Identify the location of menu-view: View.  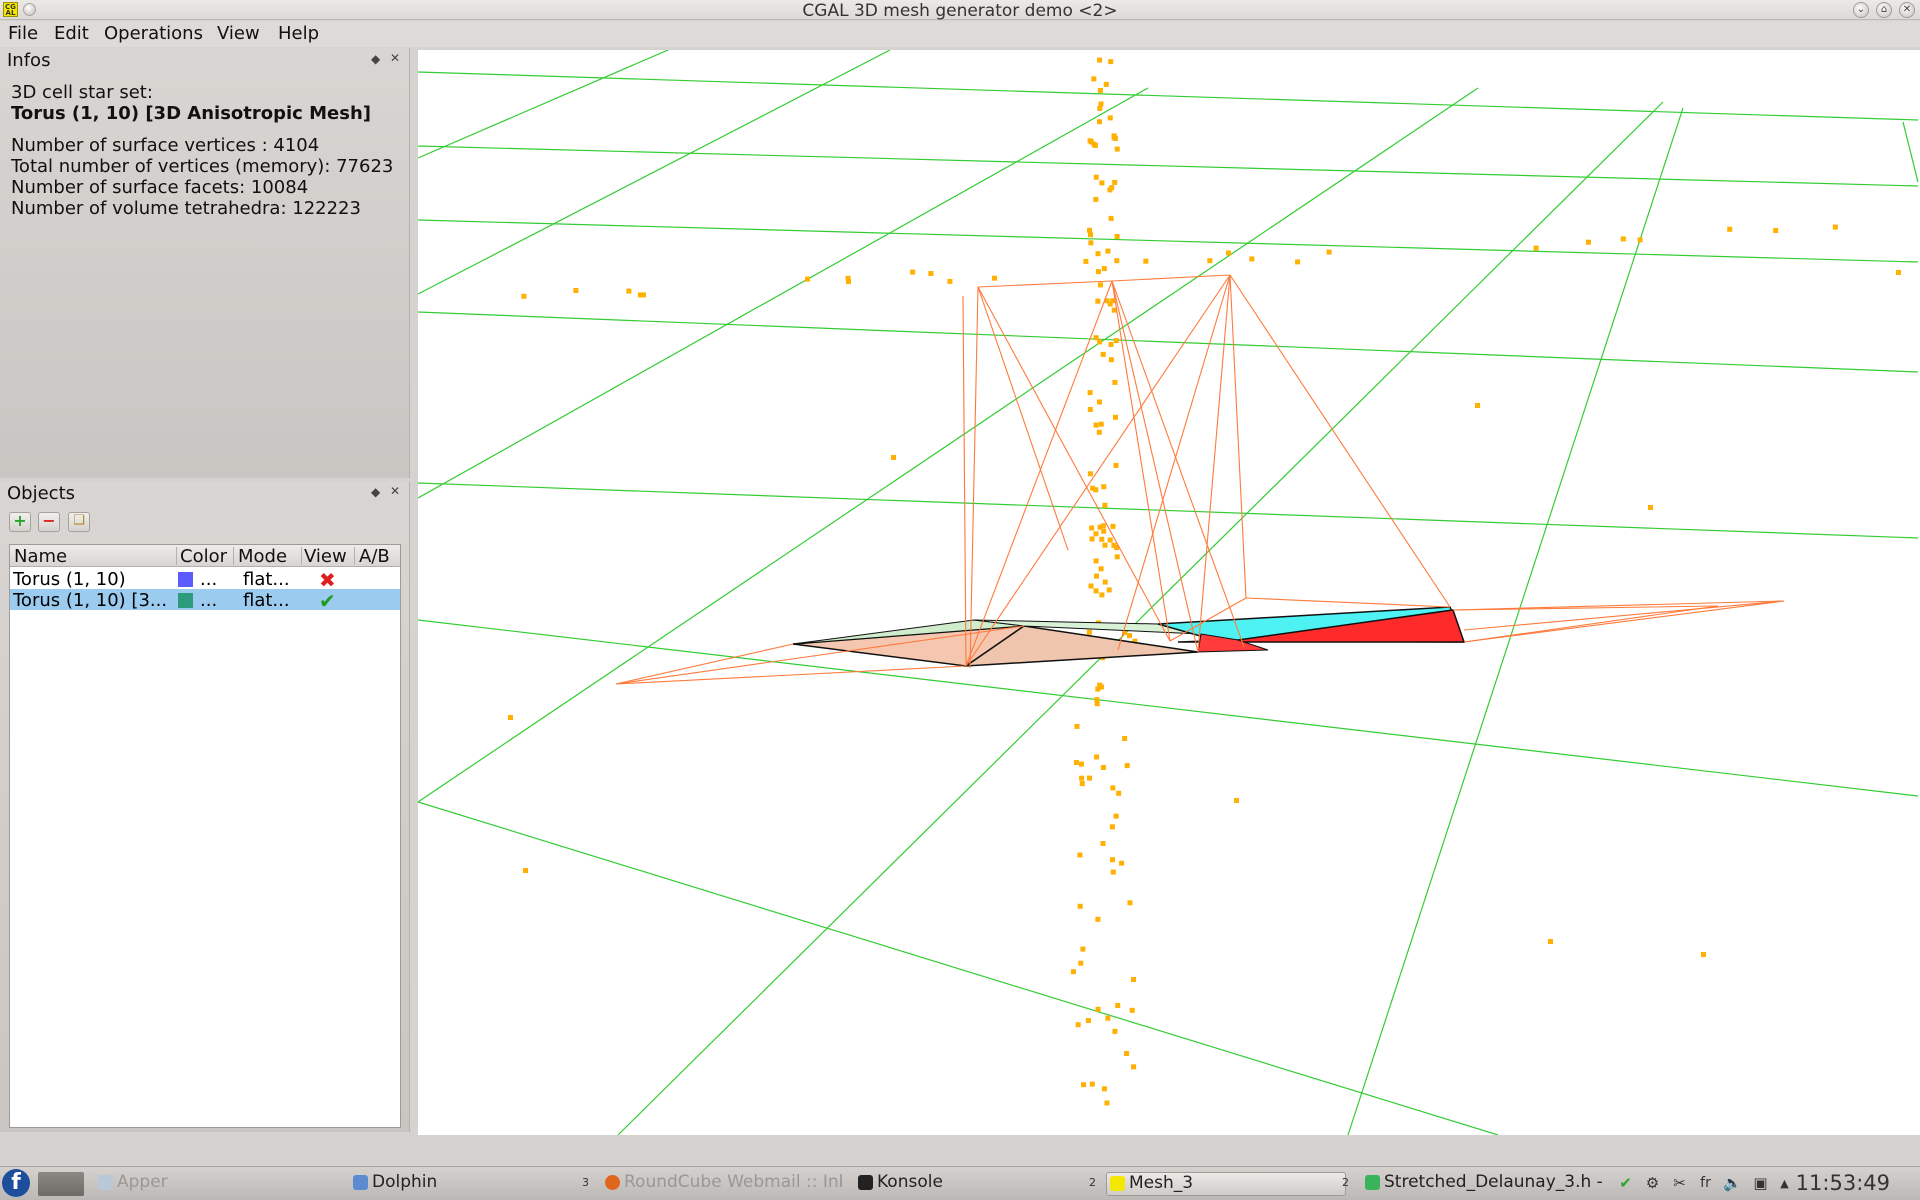
(238, 33).